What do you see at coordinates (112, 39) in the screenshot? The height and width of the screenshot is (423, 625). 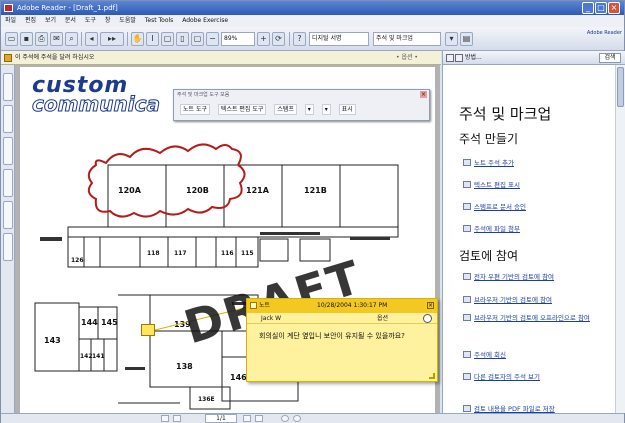 I see `next-page-icon: ▸▸` at bounding box center [112, 39].